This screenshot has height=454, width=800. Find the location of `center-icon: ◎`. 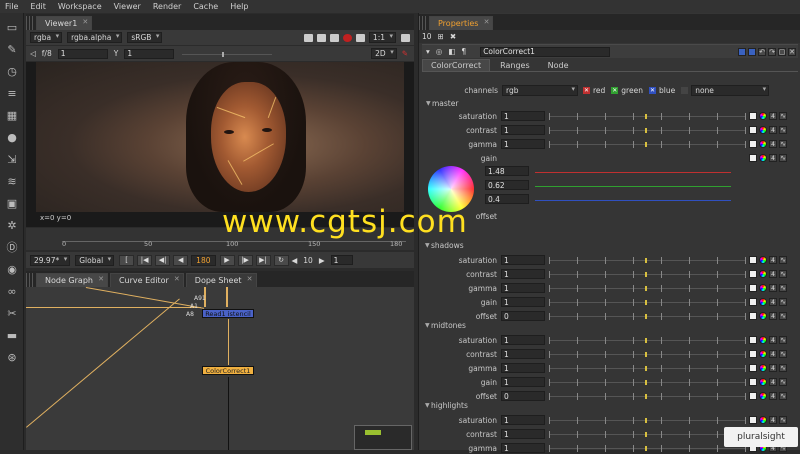

center-icon: ◎ is located at coordinates (439, 51).